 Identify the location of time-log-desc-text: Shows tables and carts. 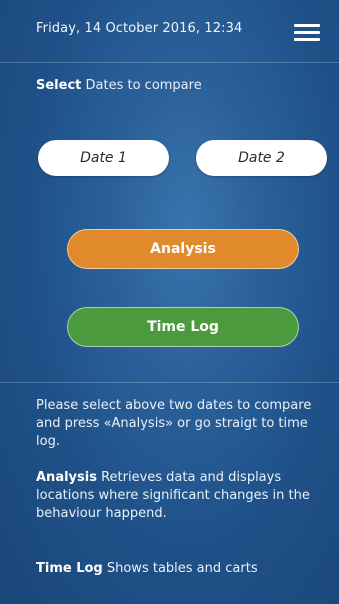
(180, 568).